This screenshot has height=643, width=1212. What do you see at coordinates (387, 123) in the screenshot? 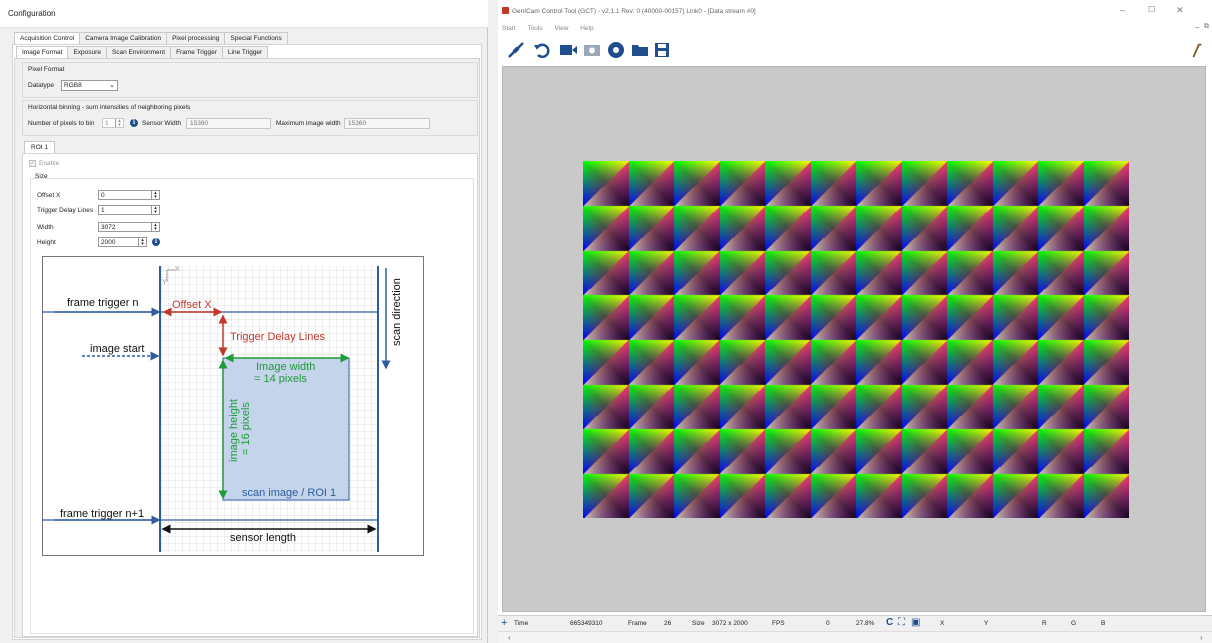
I see `max-width-field: 15360` at bounding box center [387, 123].